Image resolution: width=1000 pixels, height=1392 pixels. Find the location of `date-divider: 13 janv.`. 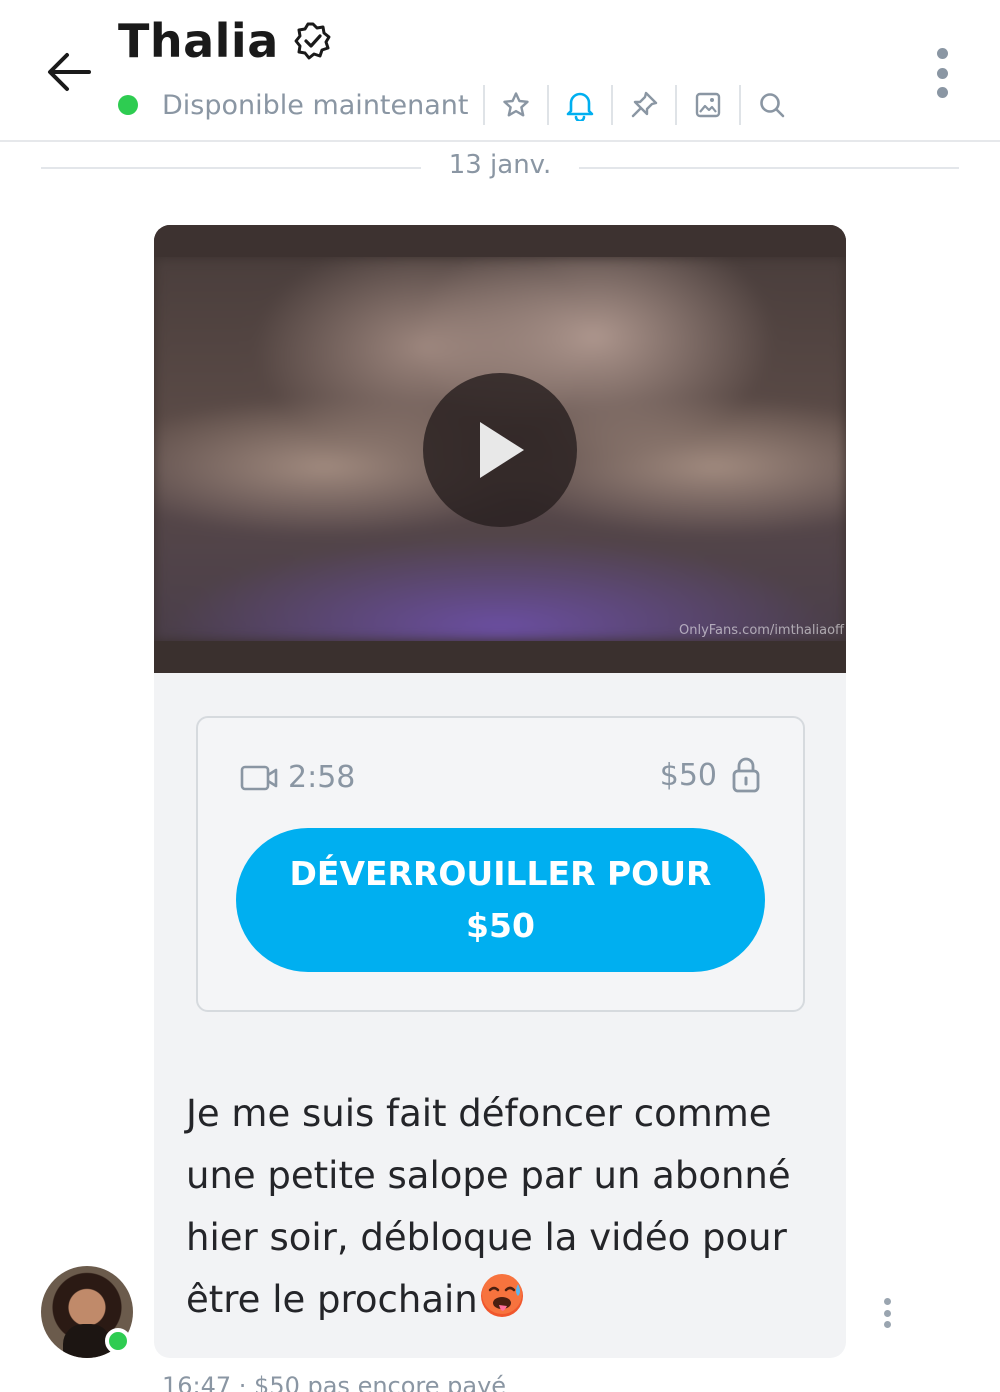

date-divider: 13 janv. is located at coordinates (500, 165).